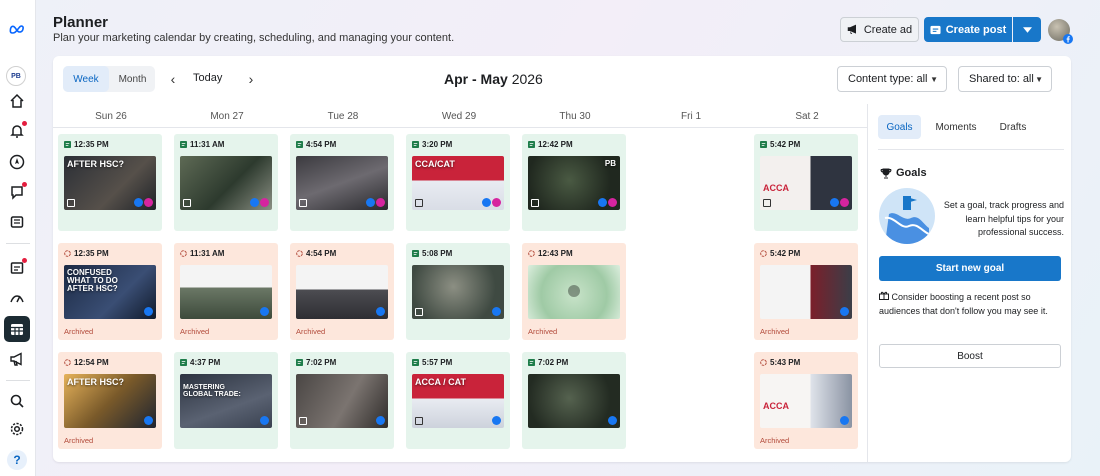 The width and height of the screenshot is (1100, 476). What do you see at coordinates (86, 79) in the screenshot?
I see `week-view-tab: Week` at bounding box center [86, 79].